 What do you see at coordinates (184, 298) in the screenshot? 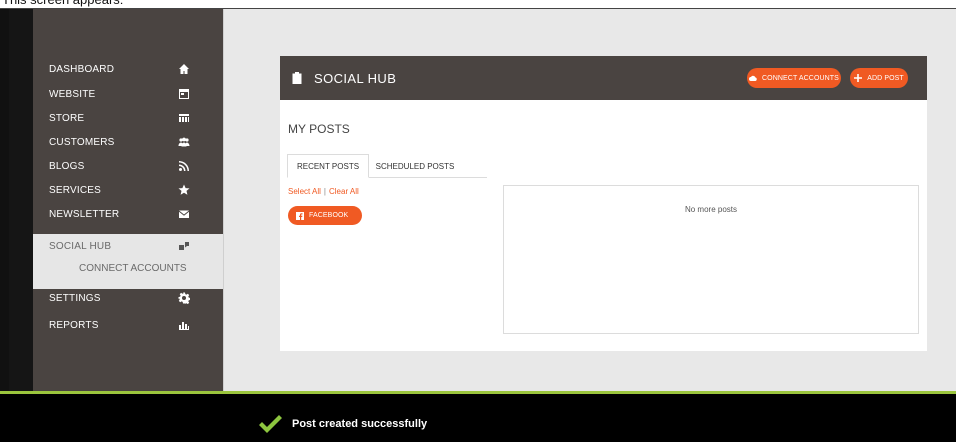
I see `gear-icon` at bounding box center [184, 298].